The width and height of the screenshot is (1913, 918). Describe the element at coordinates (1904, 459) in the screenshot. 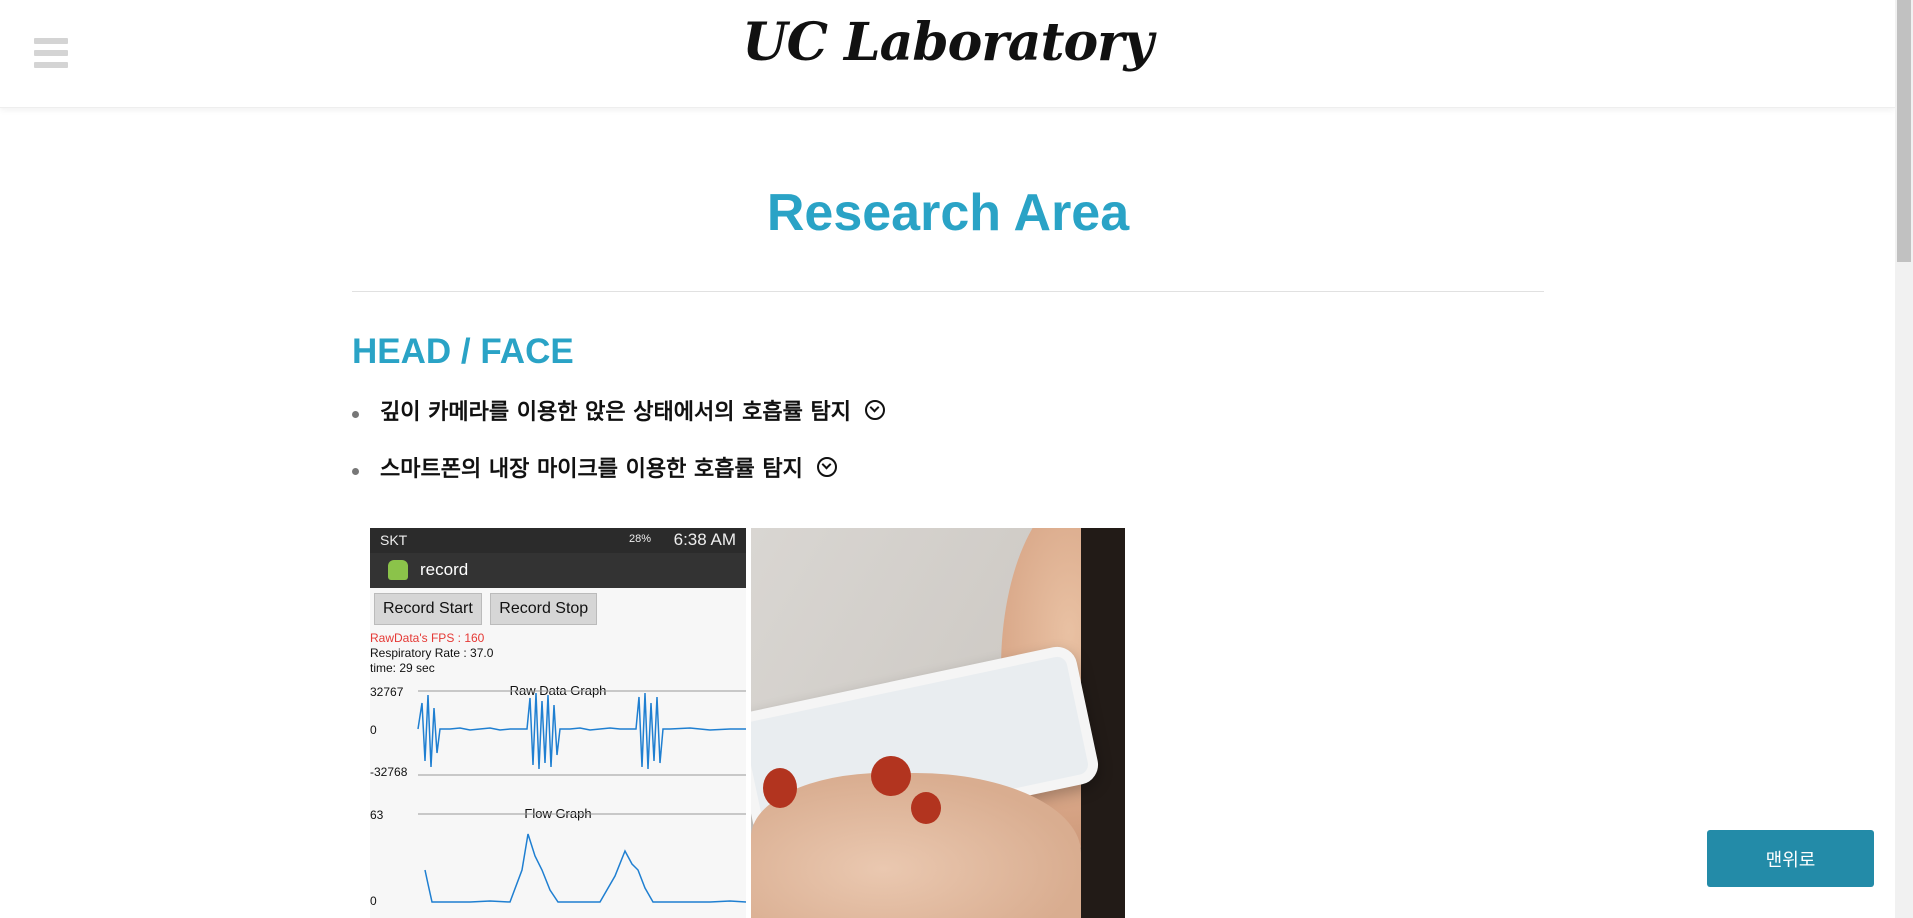

I see `page-scrollbar` at that location.